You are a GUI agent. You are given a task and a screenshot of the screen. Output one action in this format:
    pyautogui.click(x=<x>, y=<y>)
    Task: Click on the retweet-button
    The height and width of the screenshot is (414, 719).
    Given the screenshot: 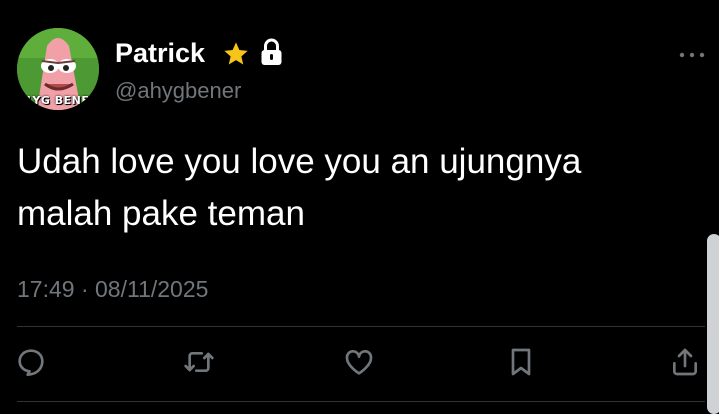 What is the action you would take?
    pyautogui.click(x=199, y=362)
    